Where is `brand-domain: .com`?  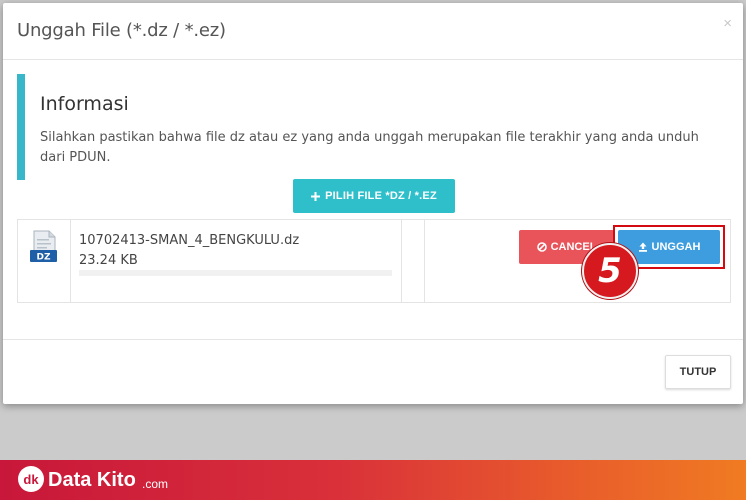
brand-domain: .com is located at coordinates (155, 484).